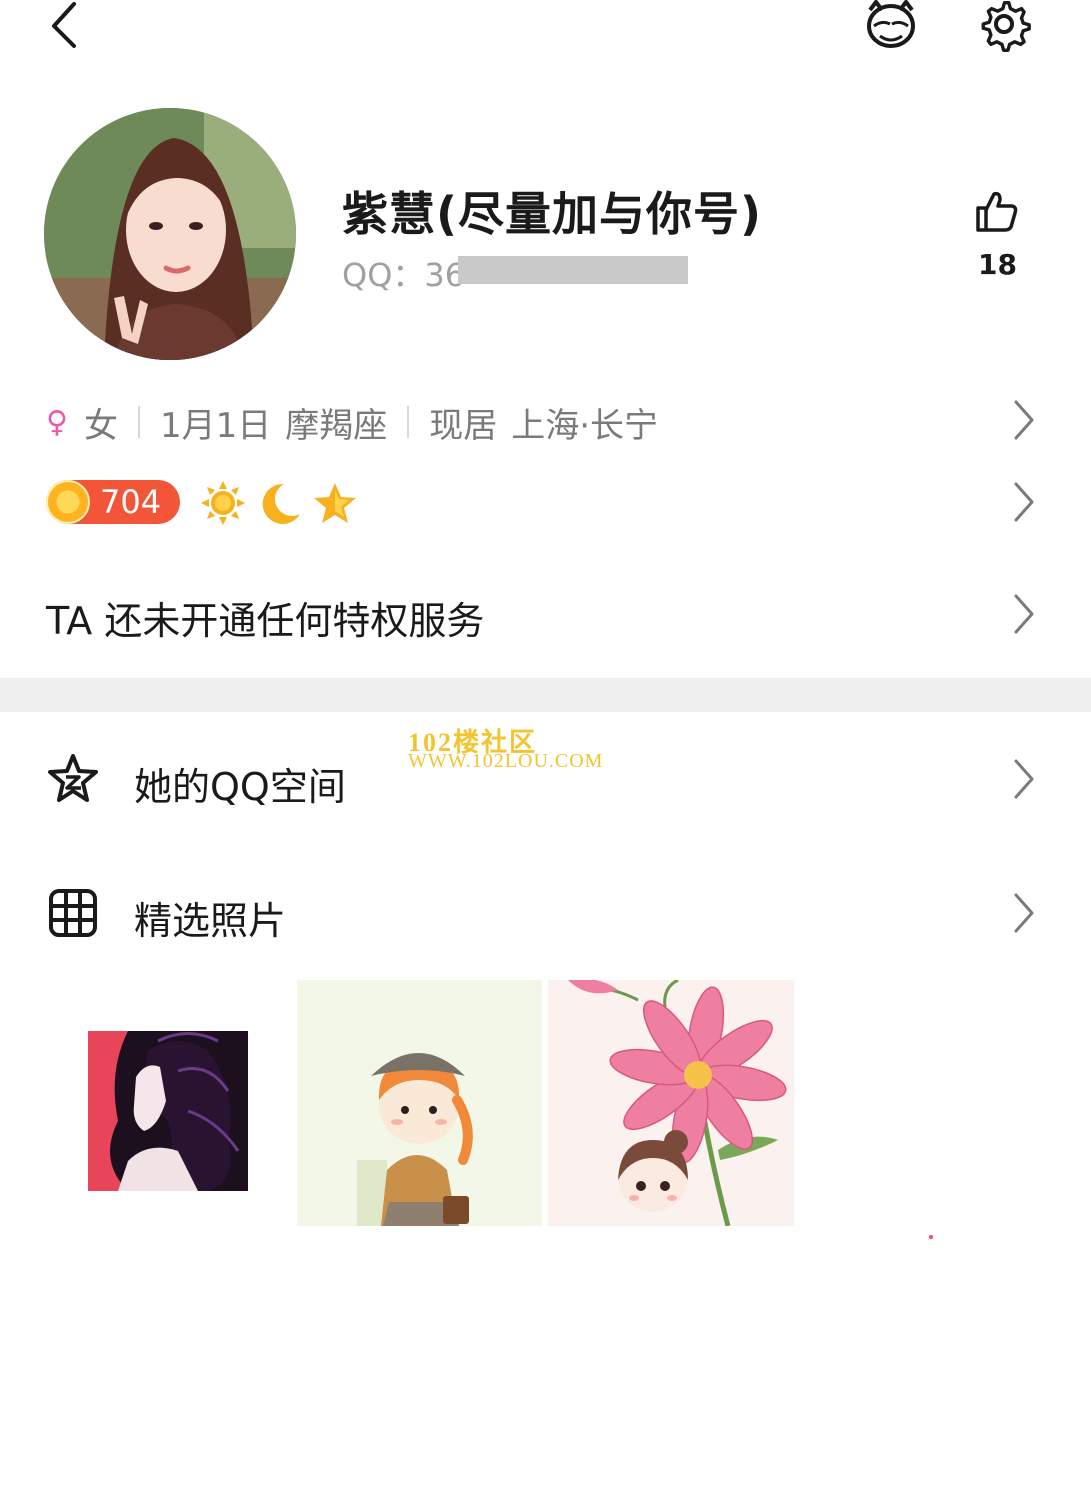 The height and width of the screenshot is (1500, 1091). Describe the element at coordinates (100, 425) in the screenshot. I see `gender-text: 女` at that location.